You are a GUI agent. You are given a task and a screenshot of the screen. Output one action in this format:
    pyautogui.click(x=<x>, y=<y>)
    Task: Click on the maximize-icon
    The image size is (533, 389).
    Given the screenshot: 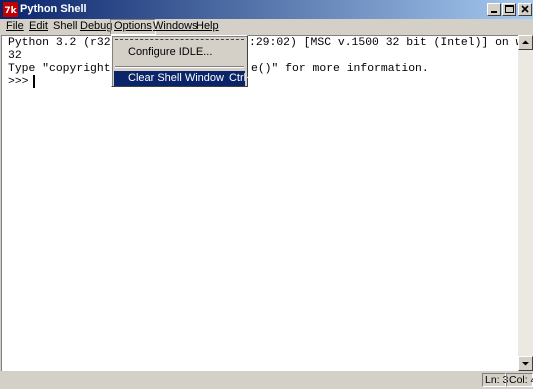 What is the action you would take?
    pyautogui.click(x=509, y=9)
    